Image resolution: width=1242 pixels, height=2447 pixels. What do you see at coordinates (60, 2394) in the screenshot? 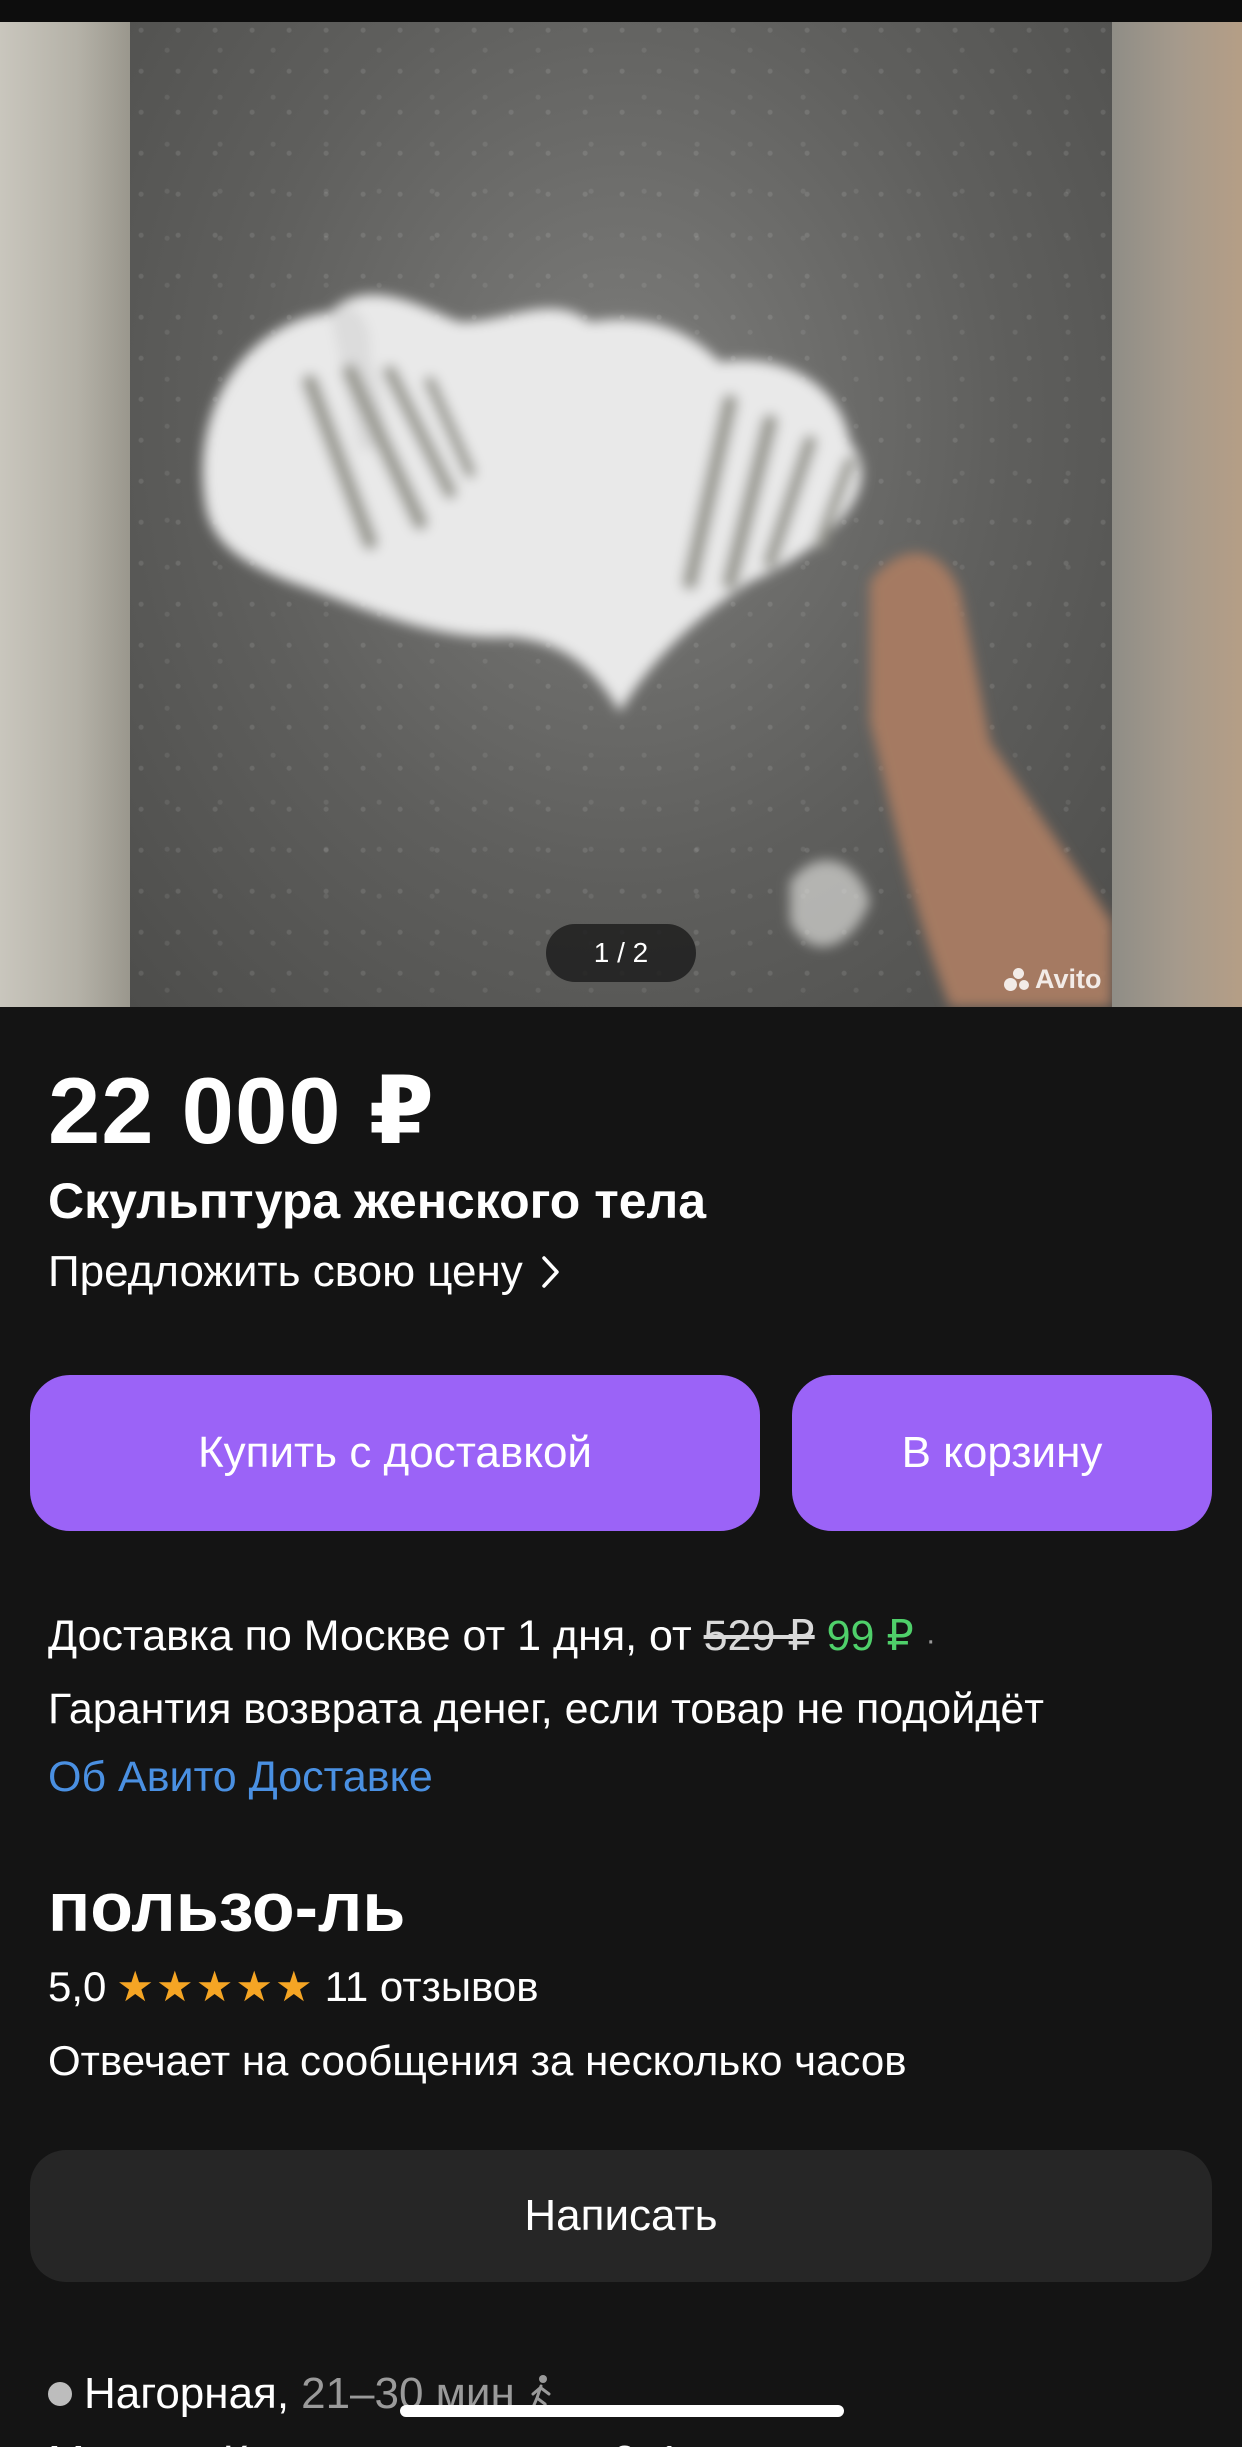
I see `metro-line-icon` at bounding box center [60, 2394].